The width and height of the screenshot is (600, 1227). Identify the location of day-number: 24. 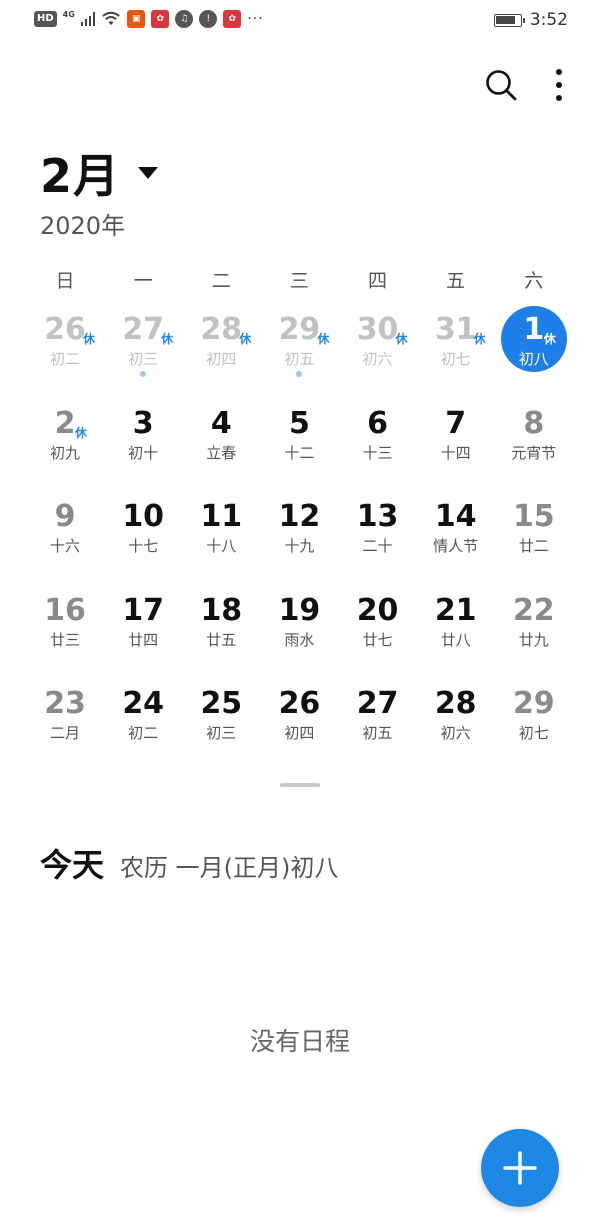
(143, 703).